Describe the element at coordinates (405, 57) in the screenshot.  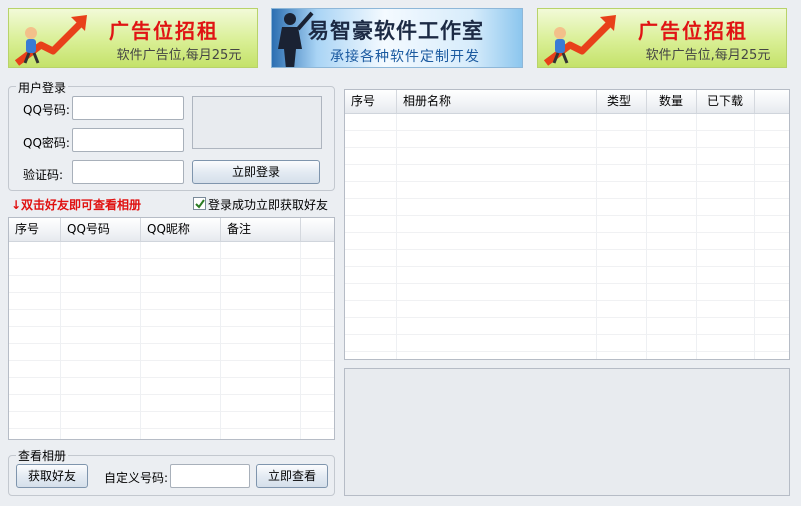
I see `studio-subtitle: 承接各种软件定制开发` at that location.